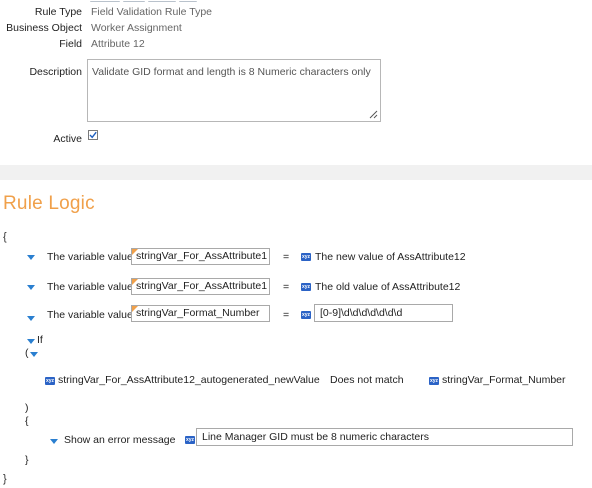 Image resolution: width=592 pixels, height=488 pixels. I want to click on statement-value: The old value of AssAttribute12, so click(387, 287).